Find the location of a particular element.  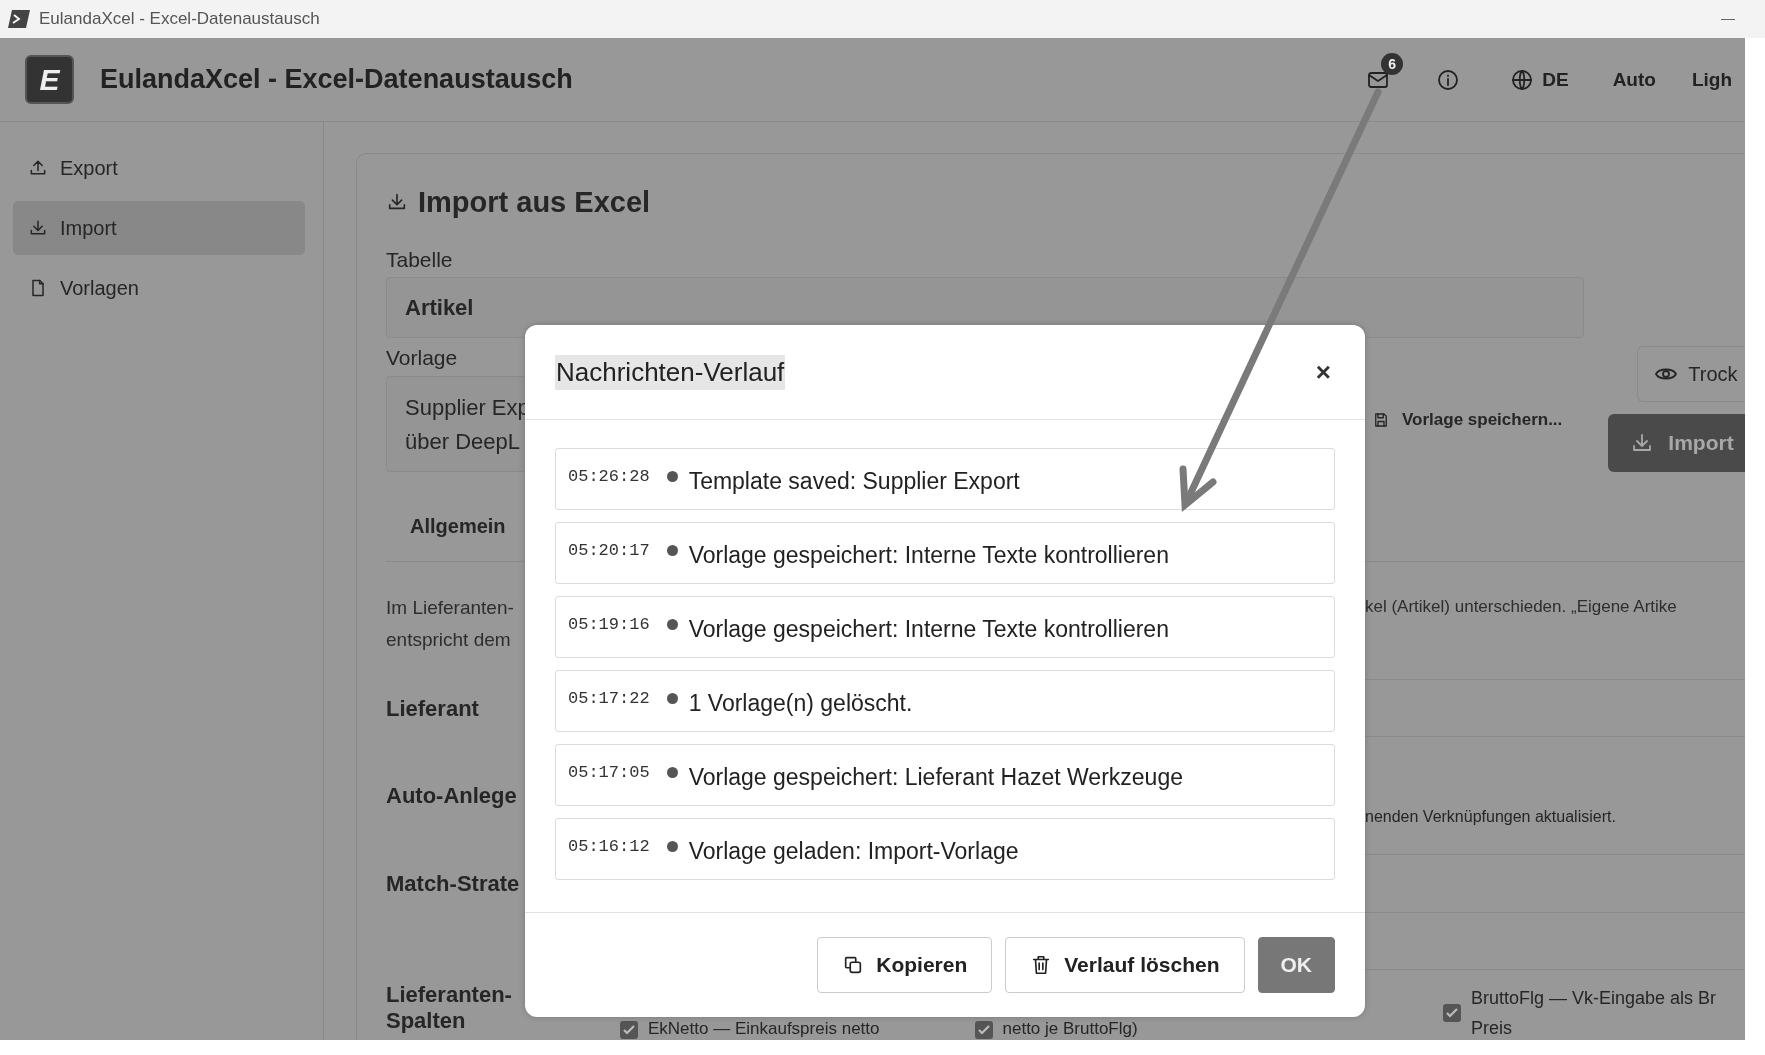

message-text: Vorlage geladen: Import-Vorlage is located at coordinates (853, 851).